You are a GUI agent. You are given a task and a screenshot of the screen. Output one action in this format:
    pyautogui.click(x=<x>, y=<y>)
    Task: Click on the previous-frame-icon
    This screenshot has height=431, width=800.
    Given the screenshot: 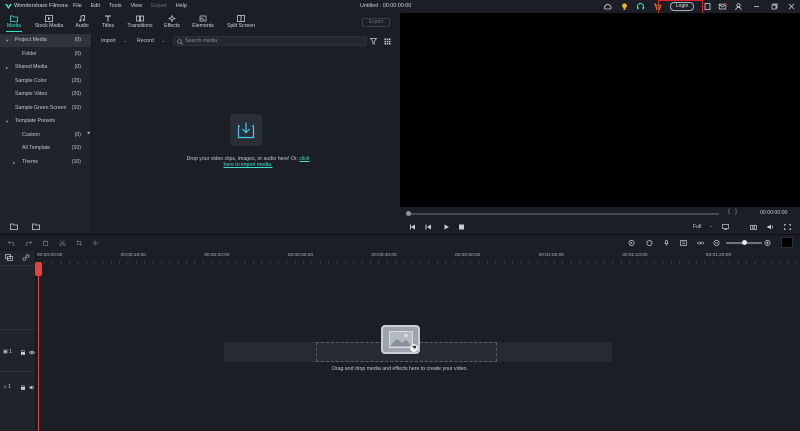 What is the action you would take?
    pyautogui.click(x=412, y=227)
    